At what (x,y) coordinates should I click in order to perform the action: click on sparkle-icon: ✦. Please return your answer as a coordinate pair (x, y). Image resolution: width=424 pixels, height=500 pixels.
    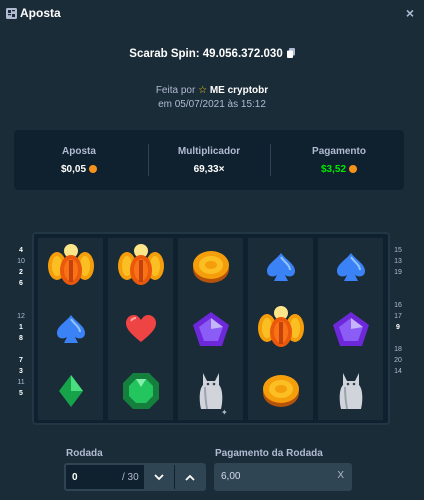
    Looking at the image, I should click on (224, 412).